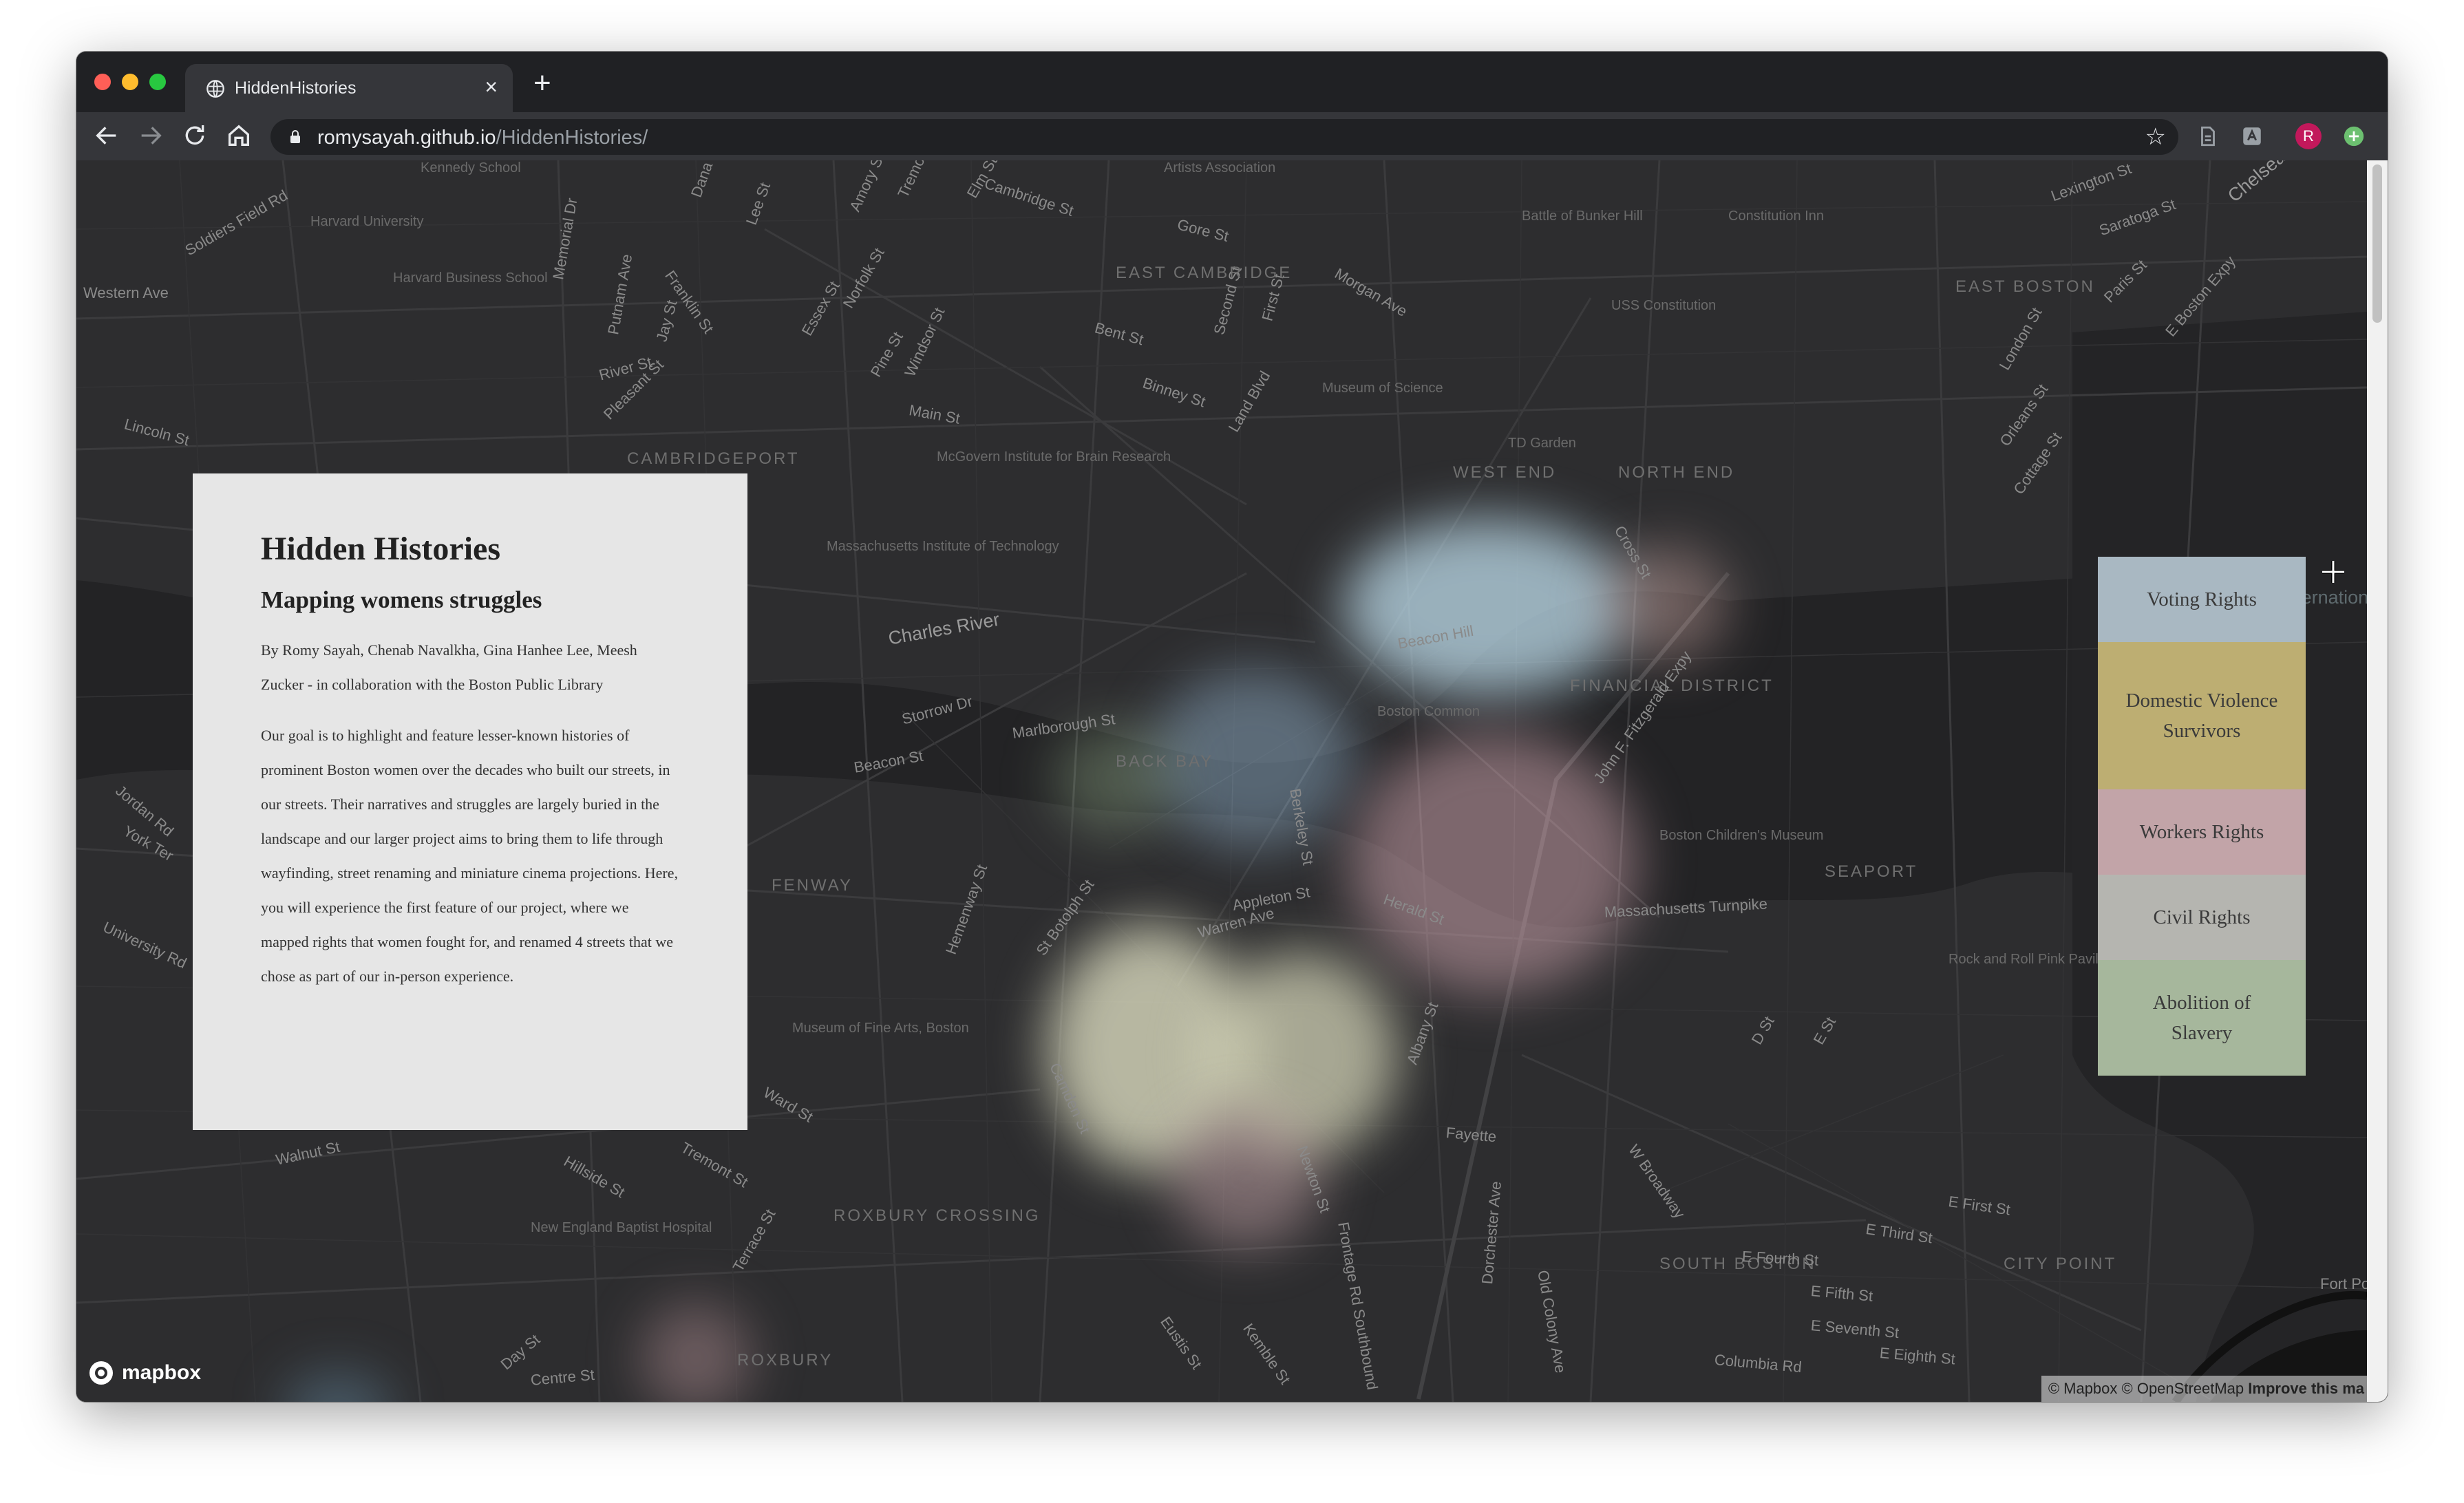 The height and width of the screenshot is (1503, 2464). I want to click on mapbox-logo: mapbox, so click(144, 1373).